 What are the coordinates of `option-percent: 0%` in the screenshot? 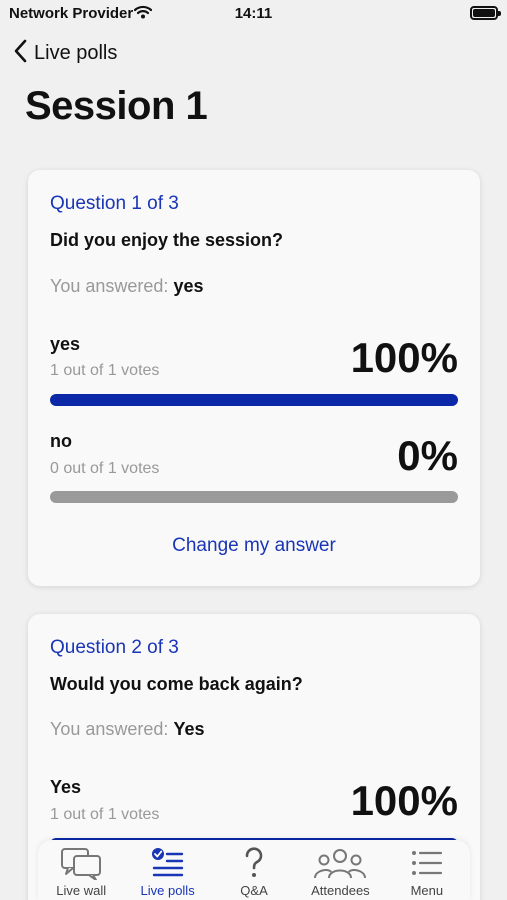 It's located at (427, 455).